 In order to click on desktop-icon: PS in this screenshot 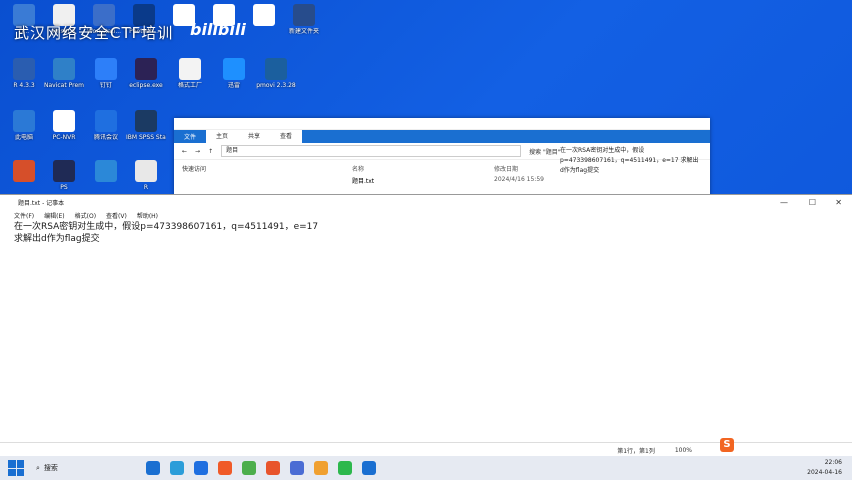, I will do `click(64, 176)`.